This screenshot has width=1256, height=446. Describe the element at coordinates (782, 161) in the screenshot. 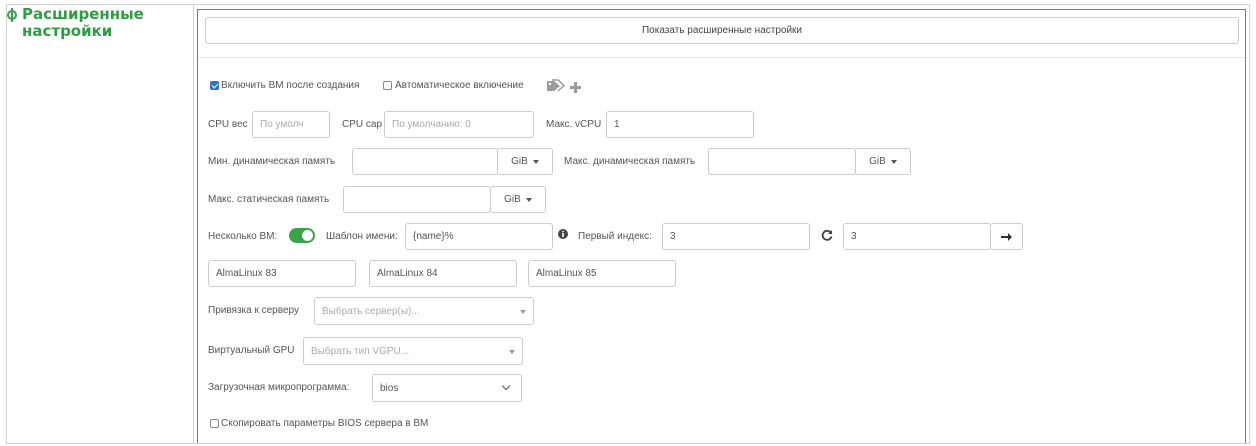

I see `max-dynamic-memory-input` at that location.